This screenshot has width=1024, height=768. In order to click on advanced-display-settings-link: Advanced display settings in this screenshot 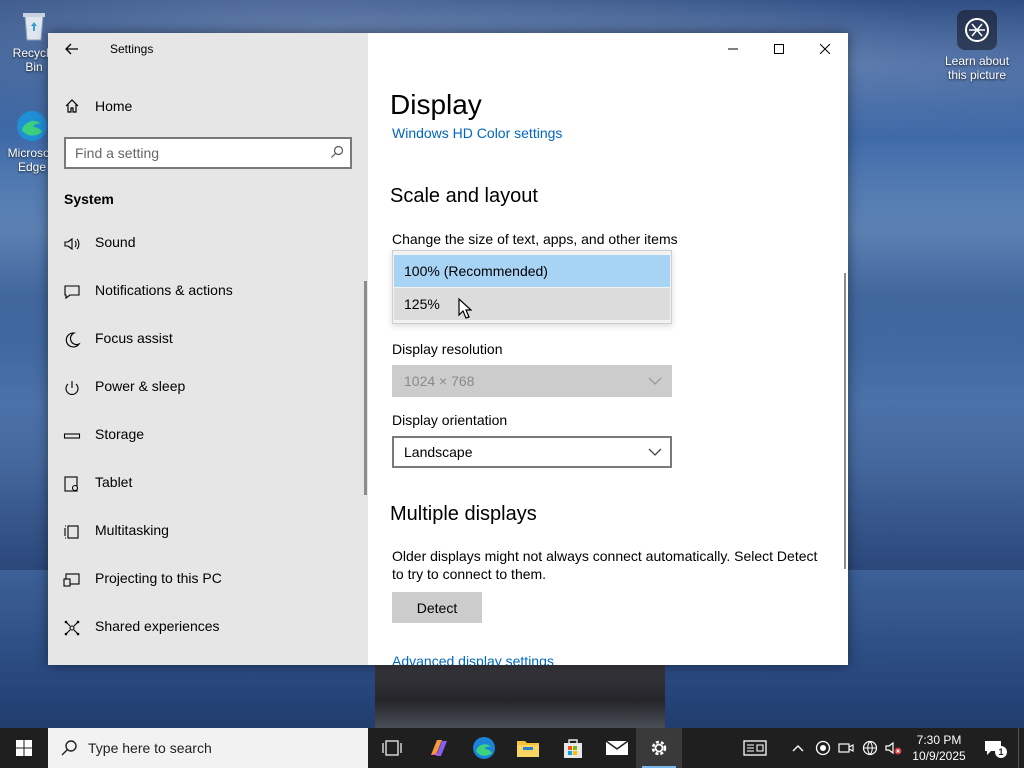, I will do `click(473, 659)`.